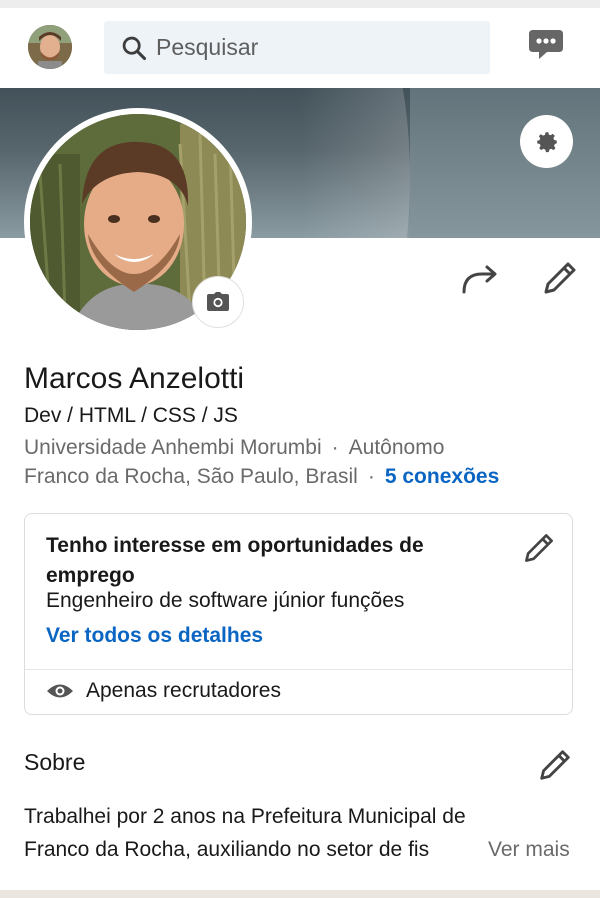  Describe the element at coordinates (173, 447) in the screenshot. I see `education-link: Universidade Anhembi Morumbi` at that location.